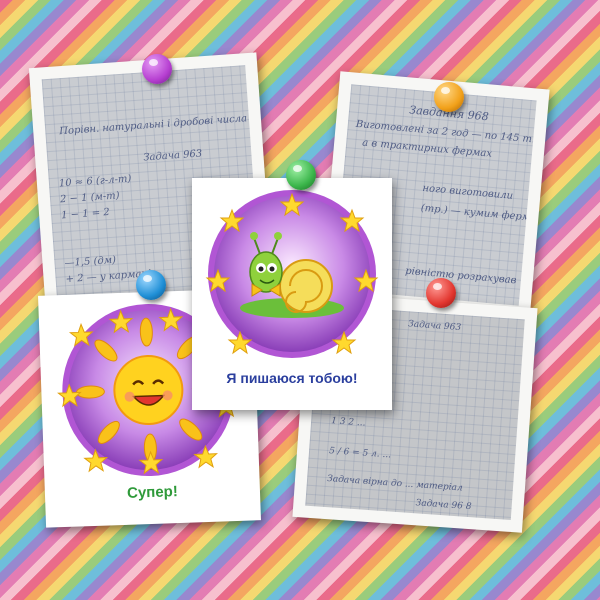  I want to click on note-line: 1 − 1 = 2, so click(85, 214).